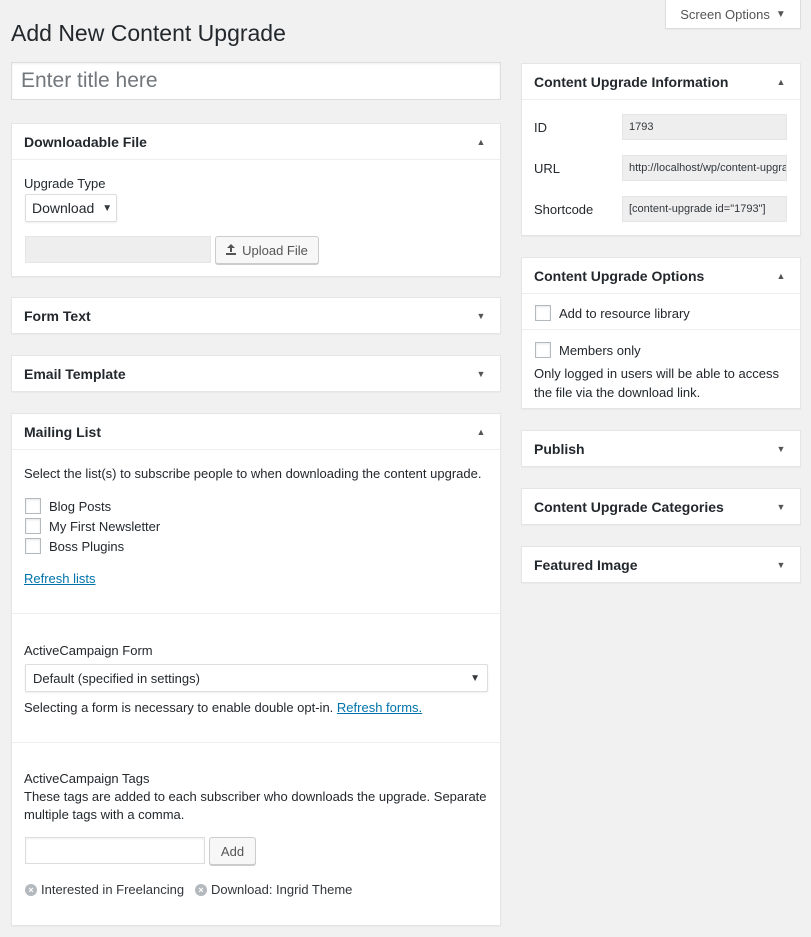  Describe the element at coordinates (256, 678) in the screenshot. I see `ac-form-select: Default (specified in settings) ▼` at that location.